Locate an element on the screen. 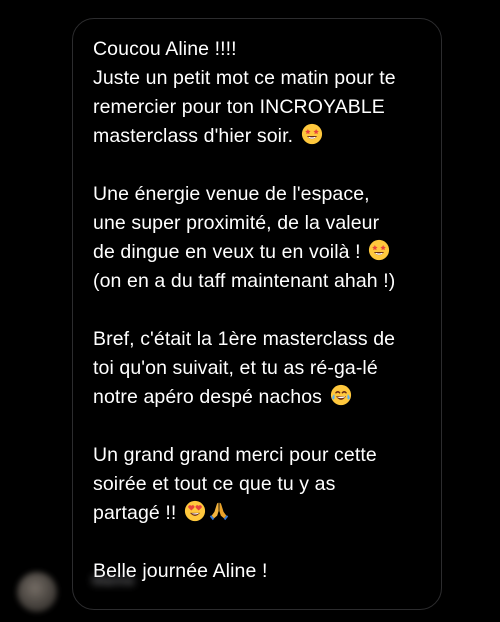 The image size is (500, 622). message-paragraph: Belle journée Aline ! is located at coordinates (261, 571).